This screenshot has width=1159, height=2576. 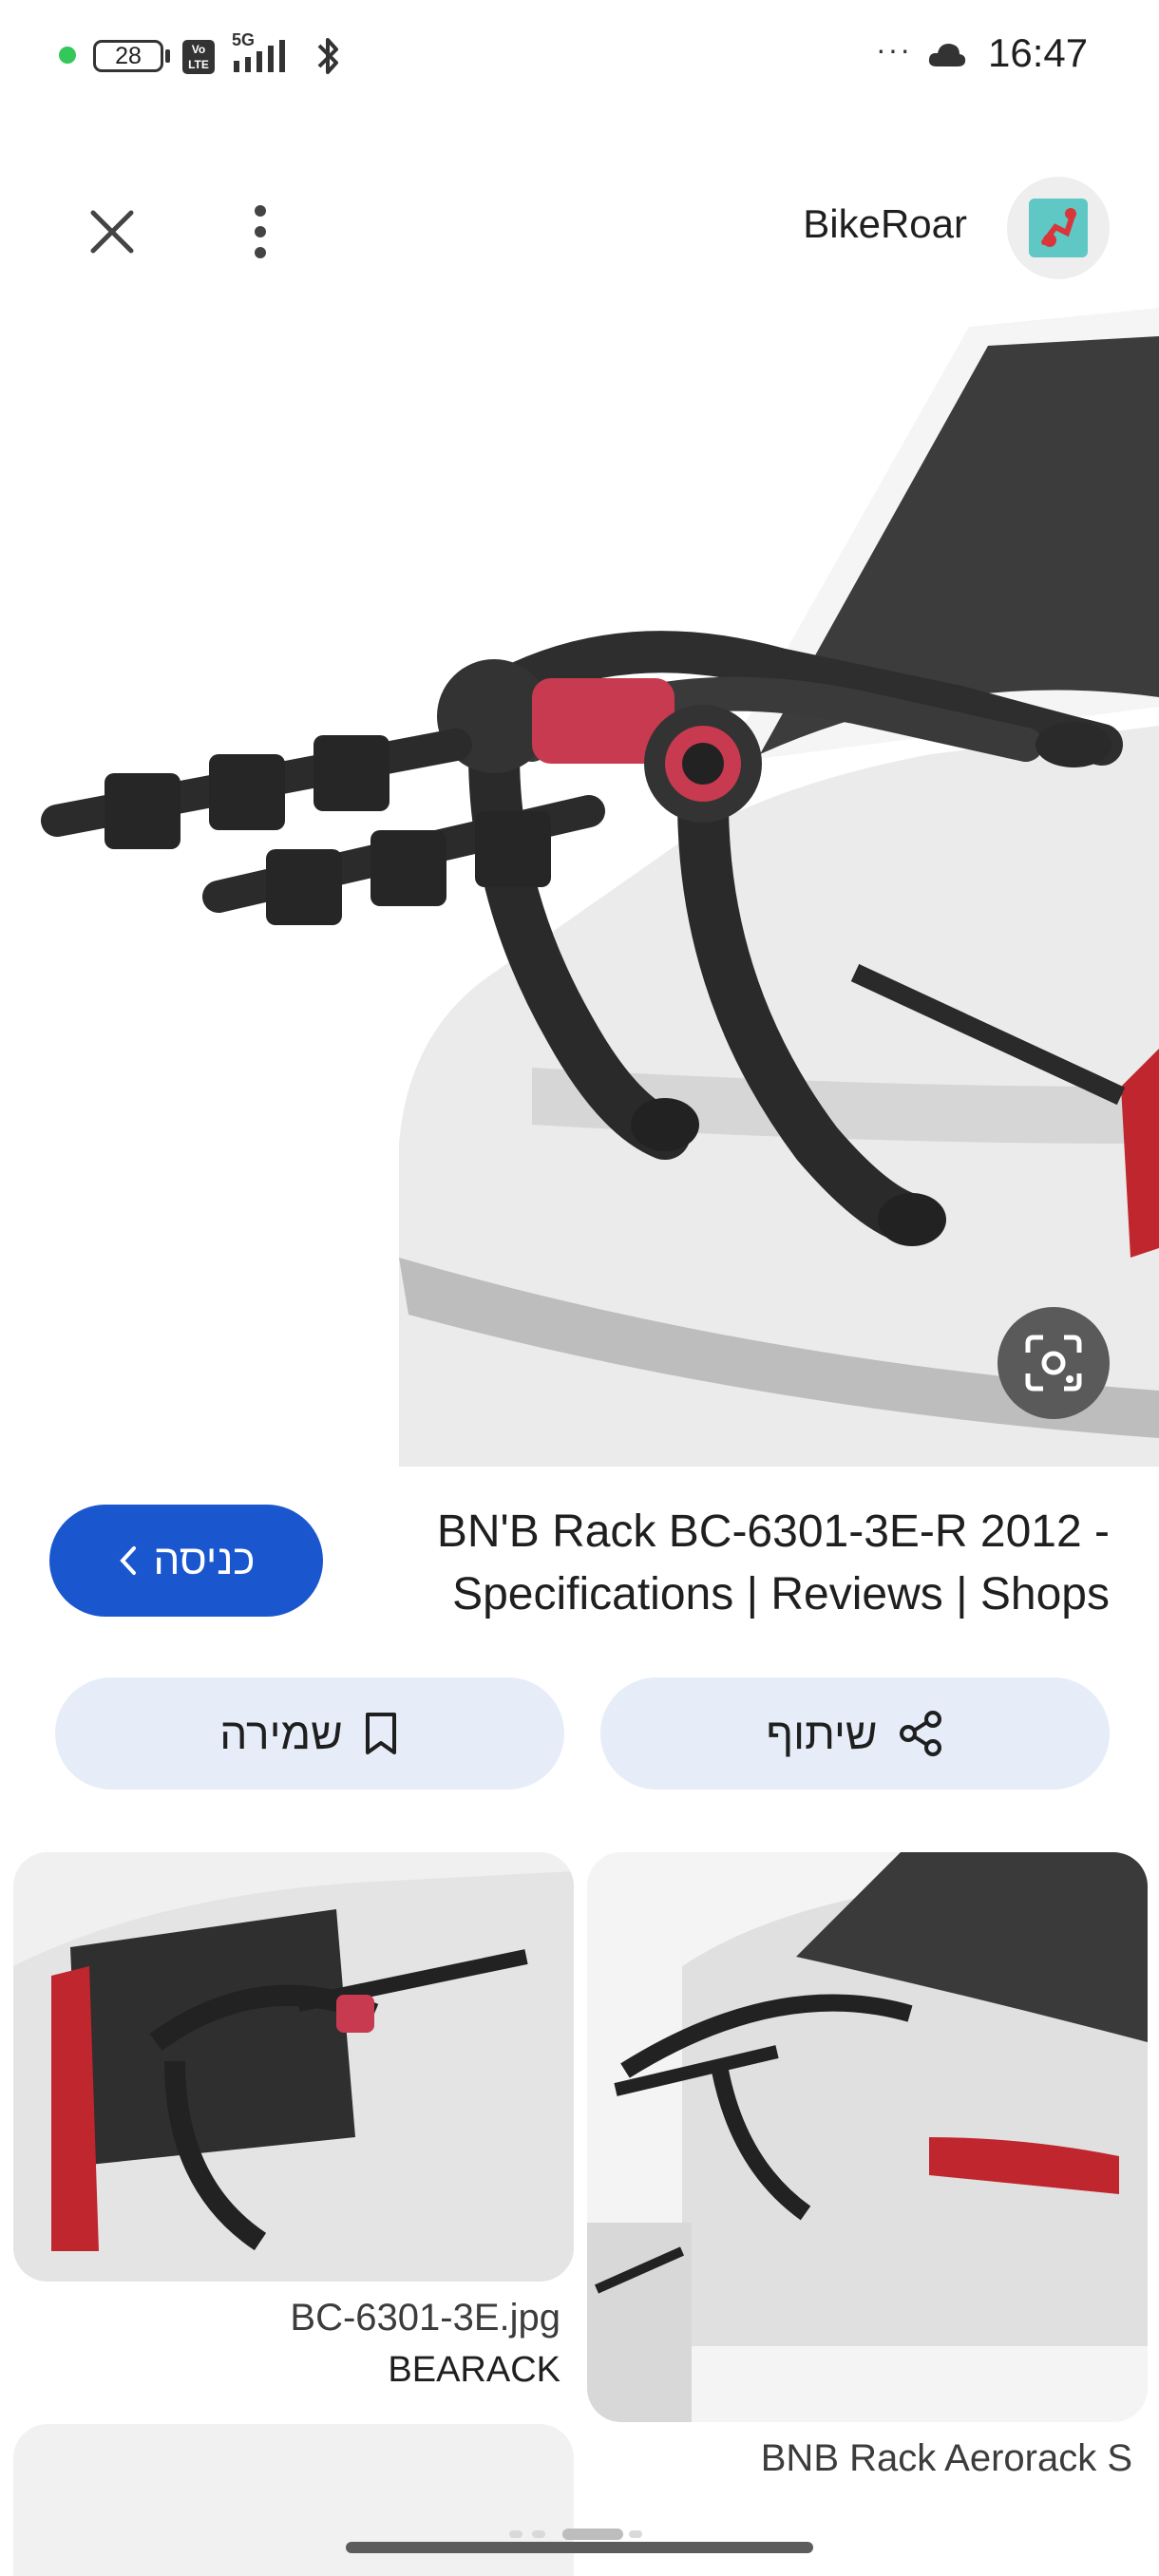 I want to click on related-image-caption: BNB Rack Aerorack S, so click(x=946, y=2458).